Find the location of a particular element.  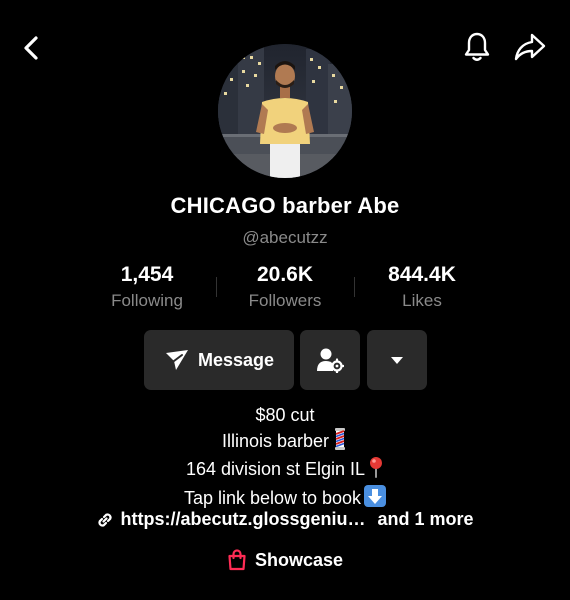

more-options-button is located at coordinates (397, 360).